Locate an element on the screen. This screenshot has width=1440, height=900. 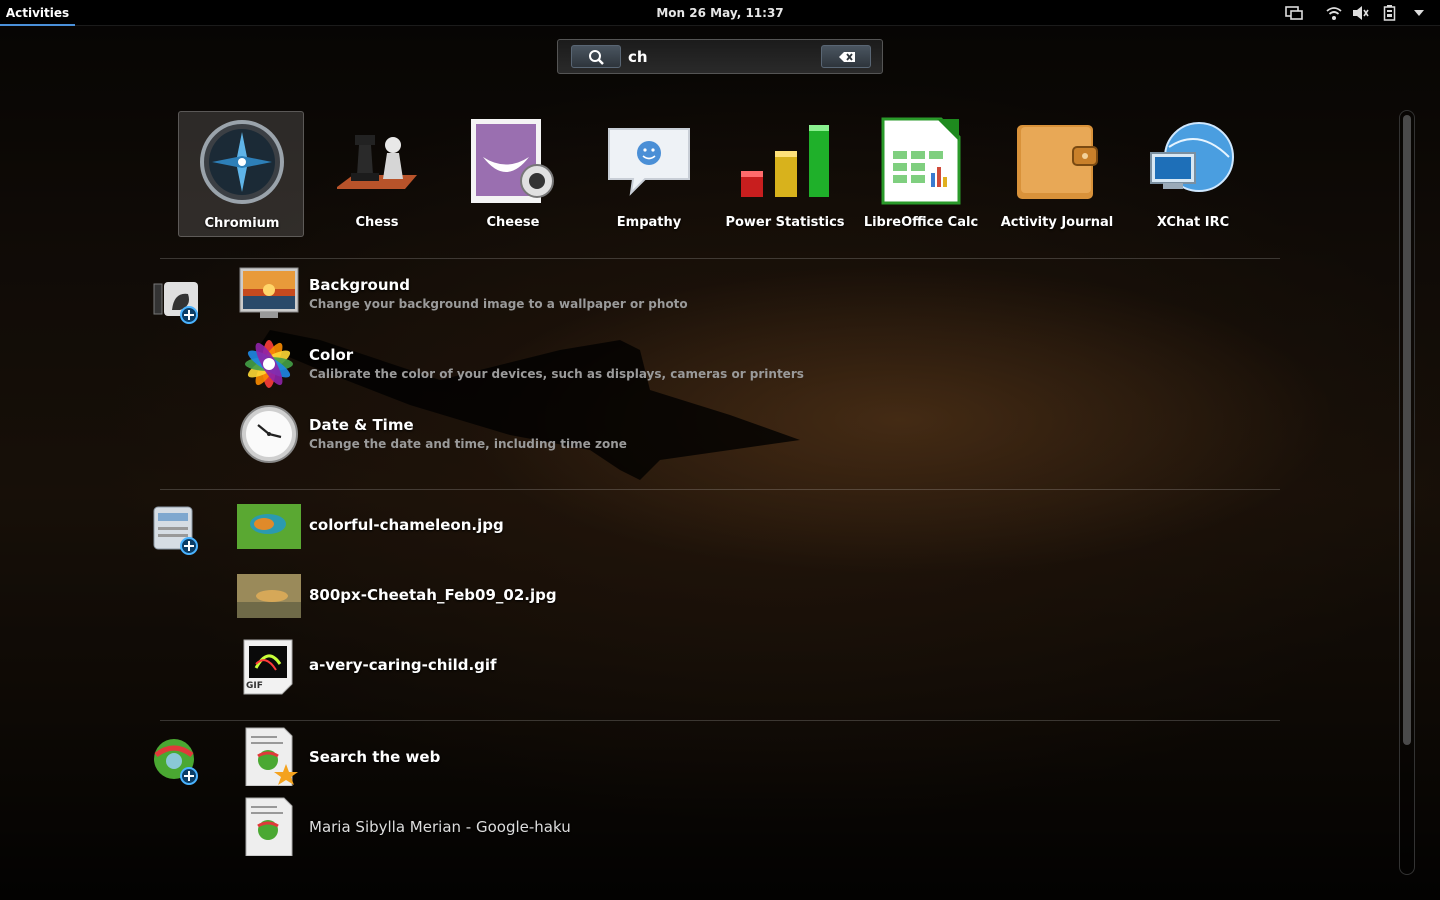
app-chromium: Chromium is located at coordinates (241, 174).